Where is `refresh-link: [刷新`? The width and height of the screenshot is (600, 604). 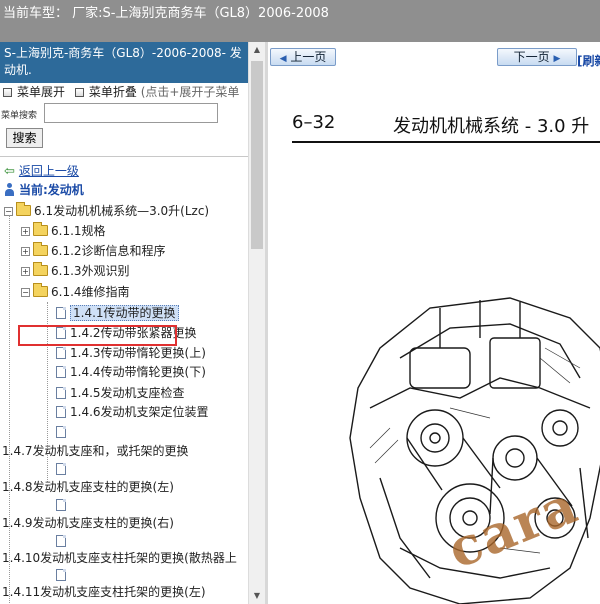
refresh-link: [刷新 is located at coordinates (588, 60).